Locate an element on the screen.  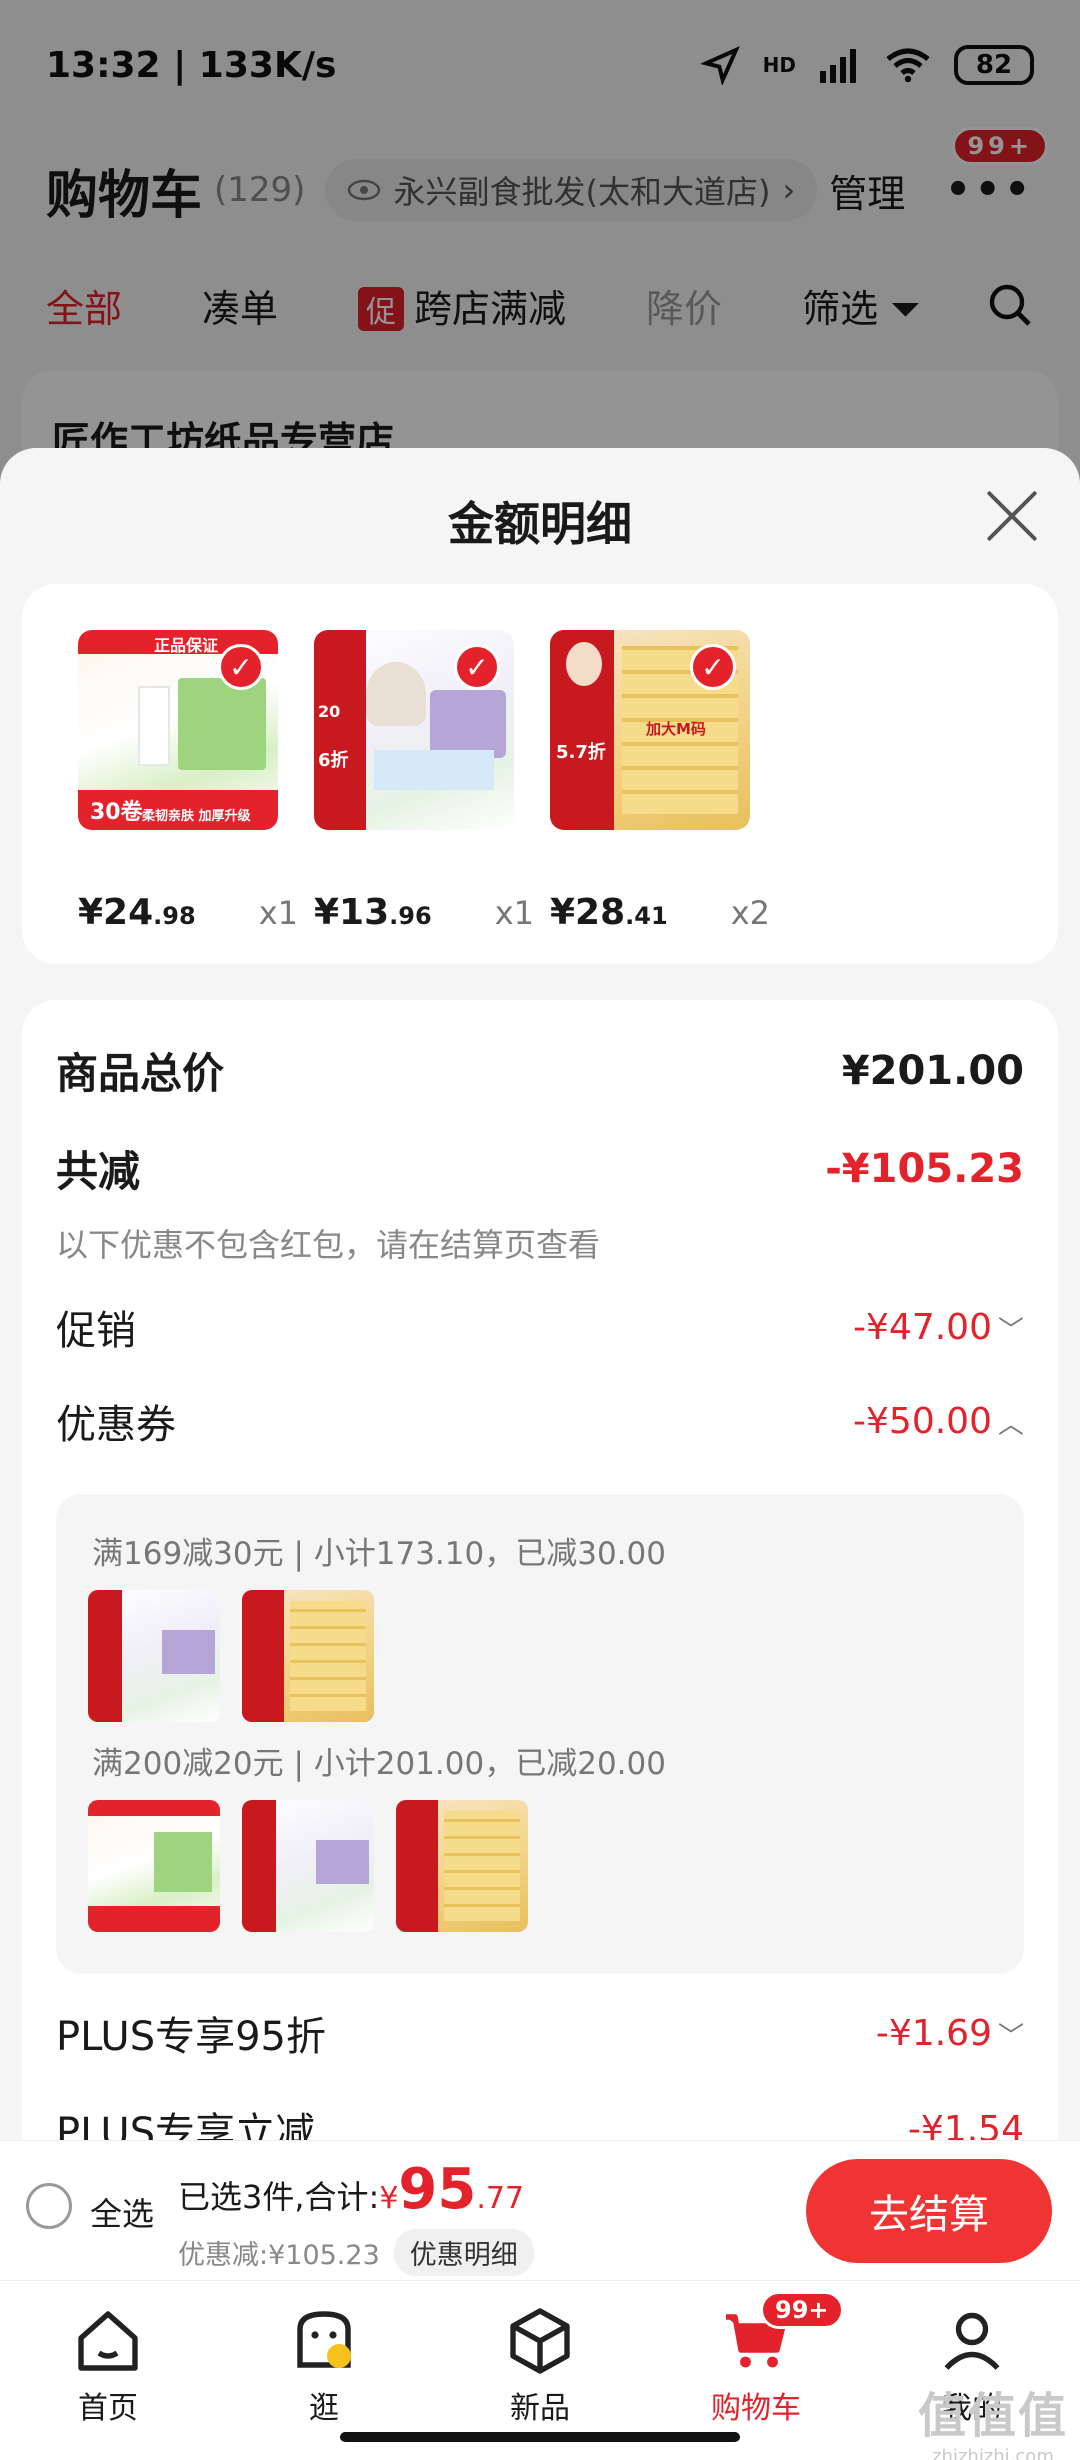
product-price-row: ¥28.41 x2 is located at coordinates (660, 912).